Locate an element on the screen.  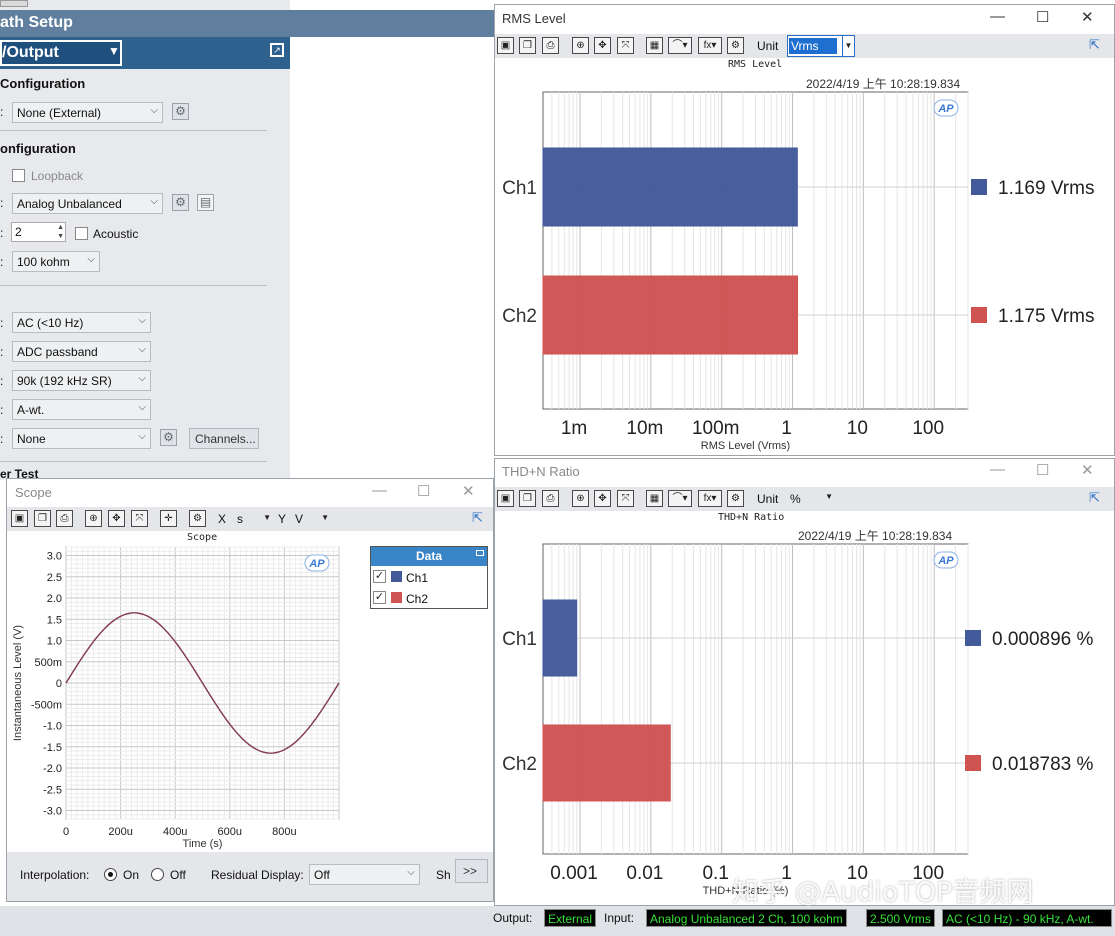
status-filter-value: AC (<10 Hz) - 90 kHz, A-wt. is located at coordinates (1027, 918).